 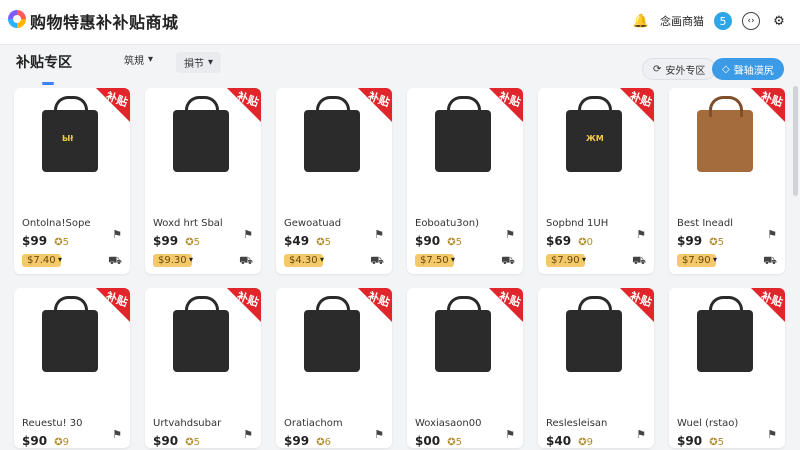 I want to click on product-card: 补贴 Eoboatu3on) $90 ✪5 ⚑ $7.50 ▾ ⛟, so click(x=465, y=181).